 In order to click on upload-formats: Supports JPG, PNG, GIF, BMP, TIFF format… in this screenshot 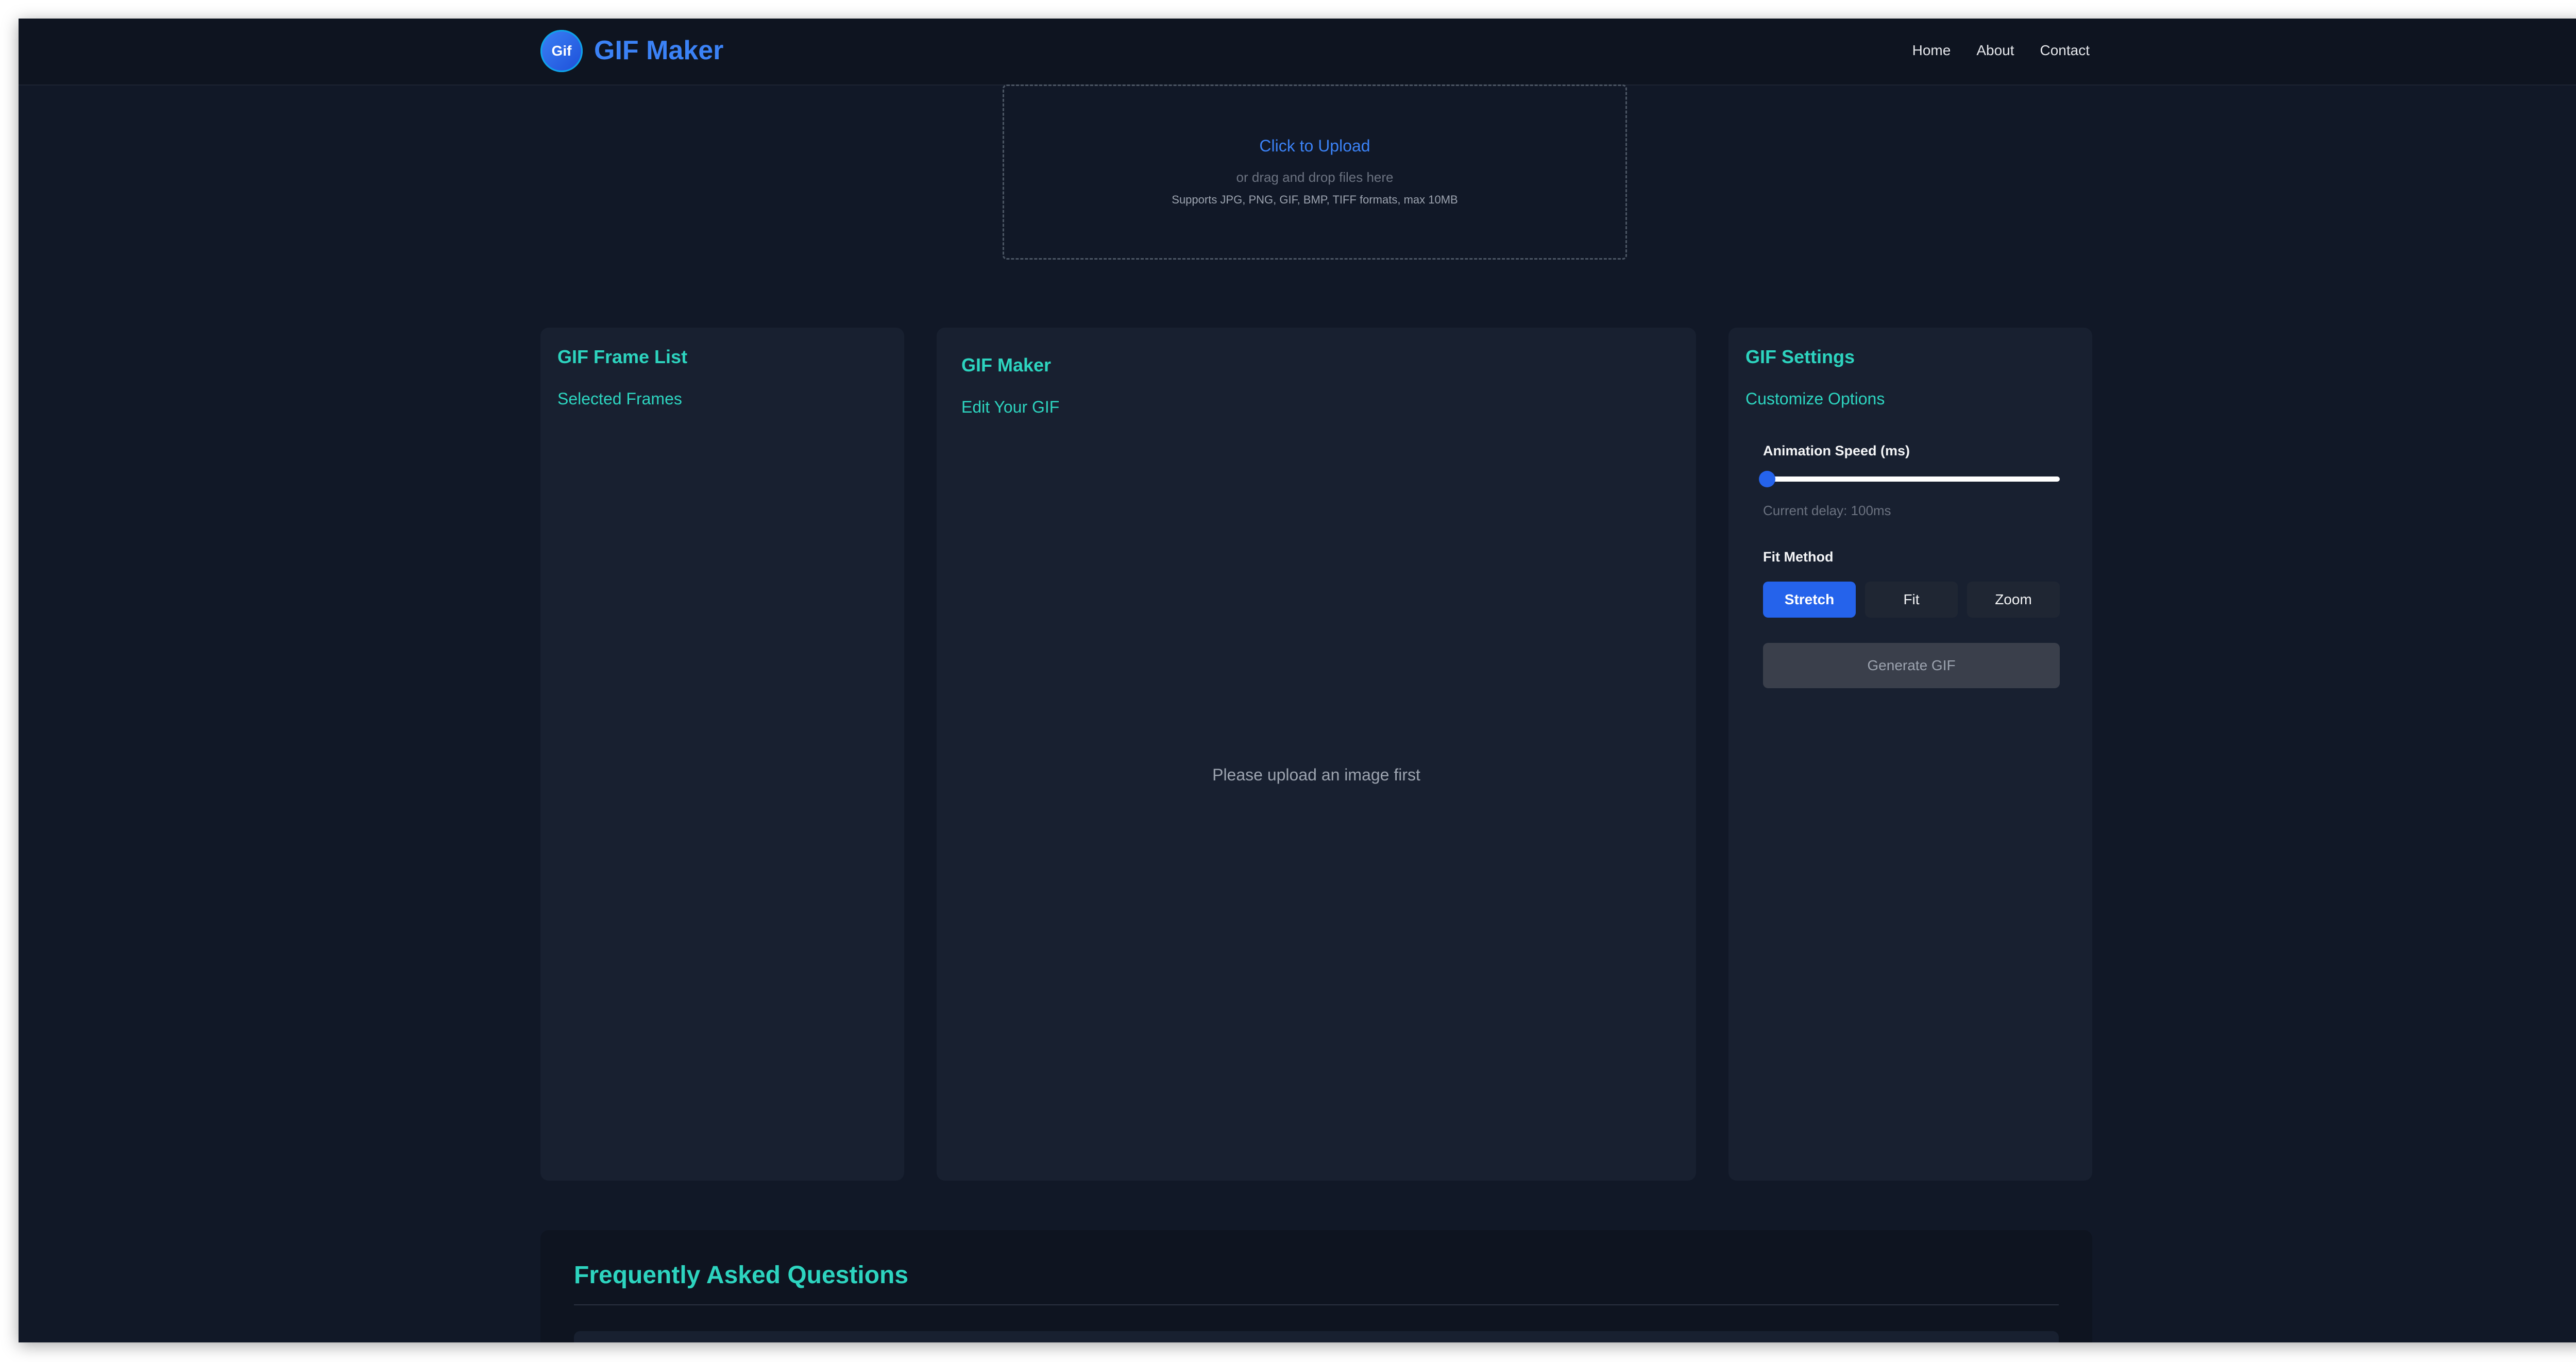, I will do `click(1315, 199)`.